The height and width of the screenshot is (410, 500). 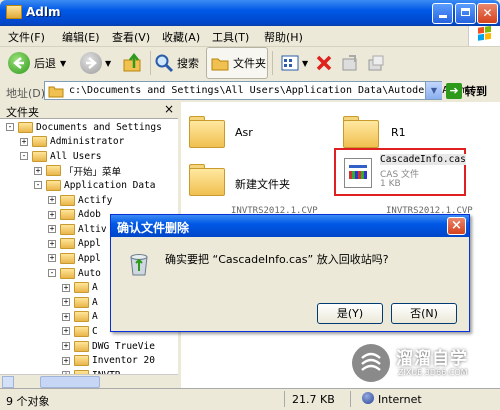 What do you see at coordinates (26, 93) in the screenshot?
I see `address-label: 地址(D)` at bounding box center [26, 93].